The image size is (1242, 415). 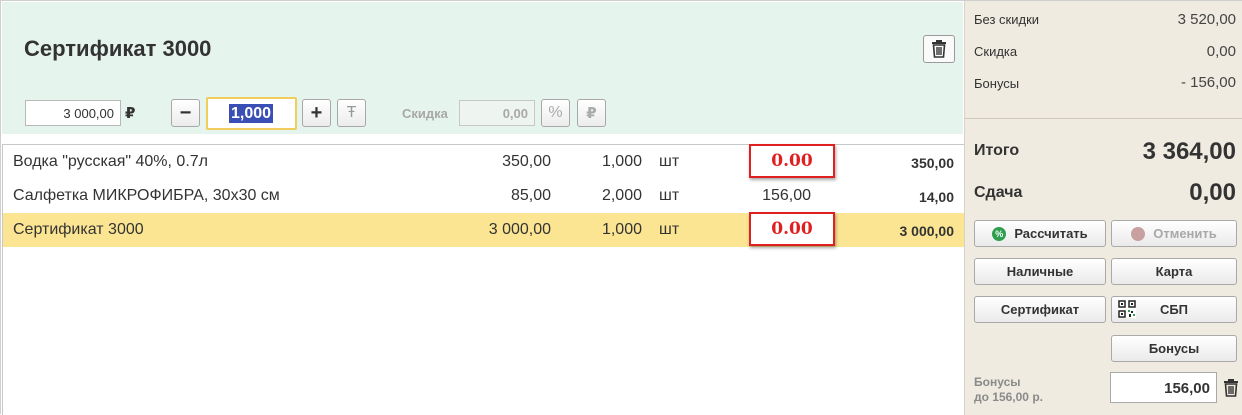 What do you see at coordinates (1008, 397) in the screenshot?
I see `bonus-note-limit: до 156,00 р.` at bounding box center [1008, 397].